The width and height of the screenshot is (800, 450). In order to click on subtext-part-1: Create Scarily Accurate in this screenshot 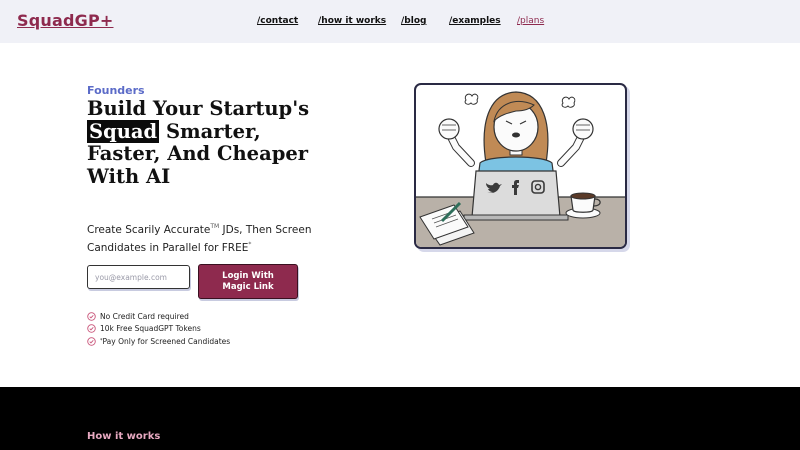, I will do `click(149, 230)`.